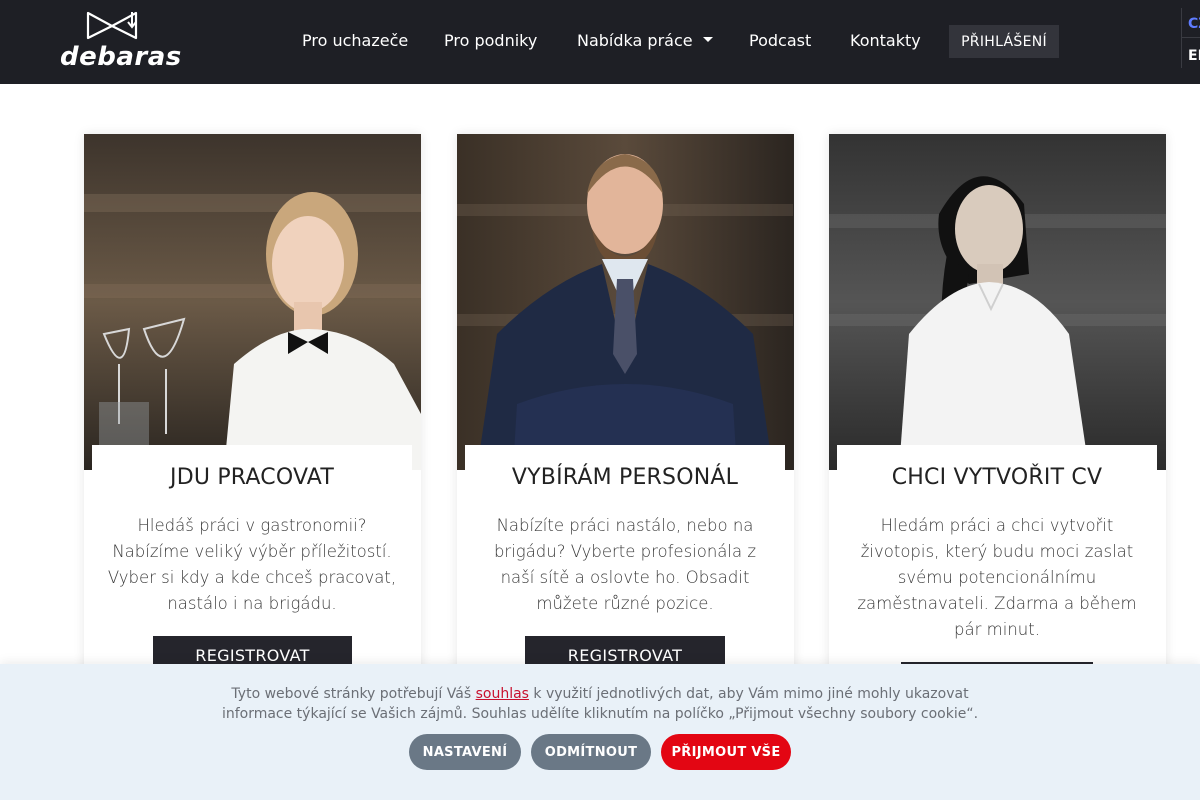 This screenshot has height=800, width=1200. Describe the element at coordinates (252, 477) in the screenshot. I see `card-title: JDU PRACOVAT` at that location.